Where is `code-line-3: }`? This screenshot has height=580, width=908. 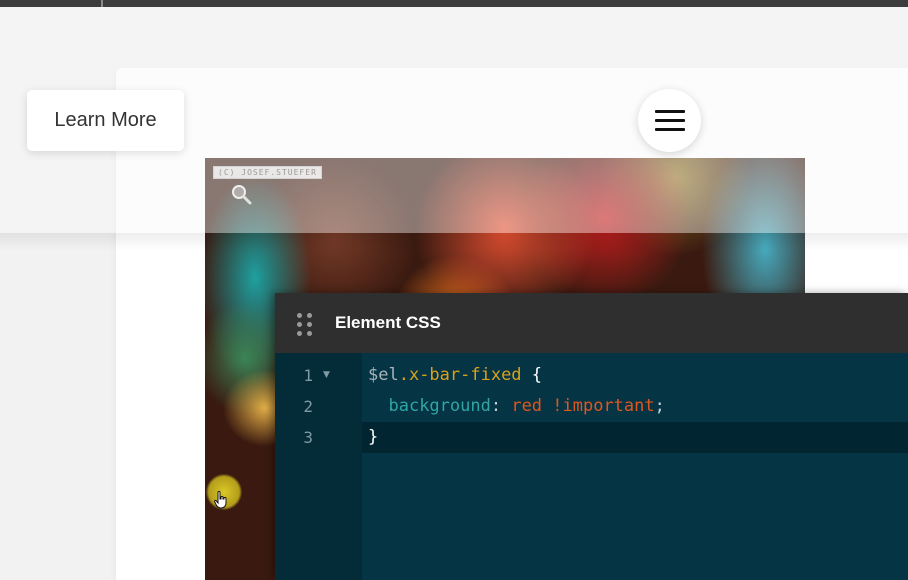 code-line-3: } is located at coordinates (373, 437).